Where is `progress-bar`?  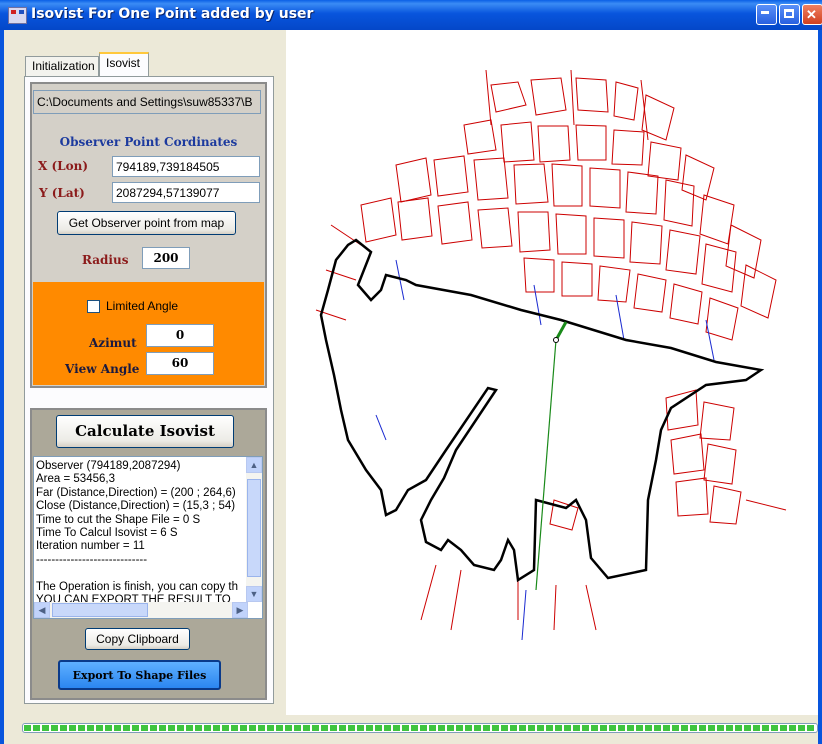
progress-bar is located at coordinates (420, 728).